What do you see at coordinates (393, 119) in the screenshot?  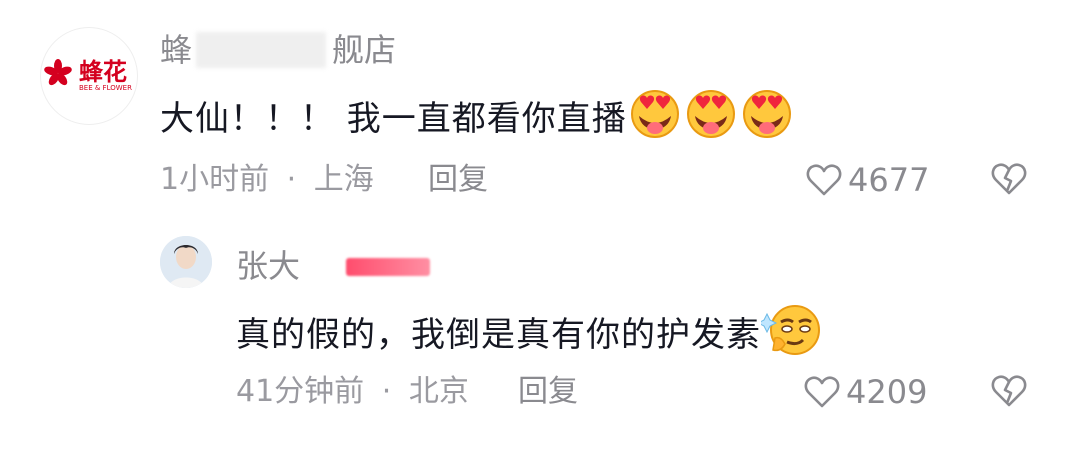 I see `comment-text-body: 大仙！！！ 我一直都看你直播` at bounding box center [393, 119].